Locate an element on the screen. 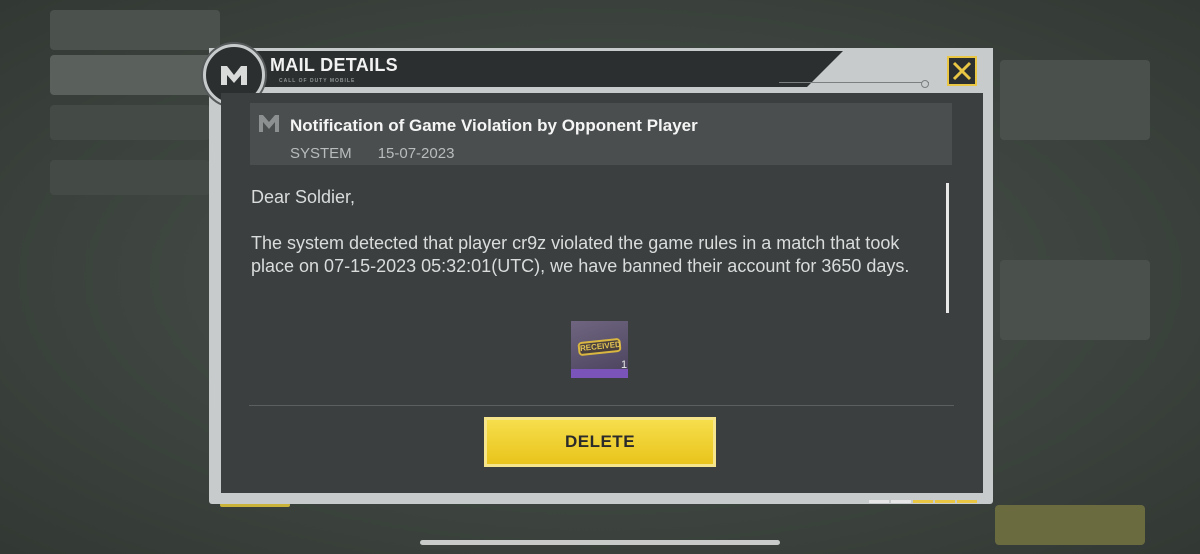  dialog-subtitle: CALL OF DUTY MOBILE is located at coordinates (317, 81).